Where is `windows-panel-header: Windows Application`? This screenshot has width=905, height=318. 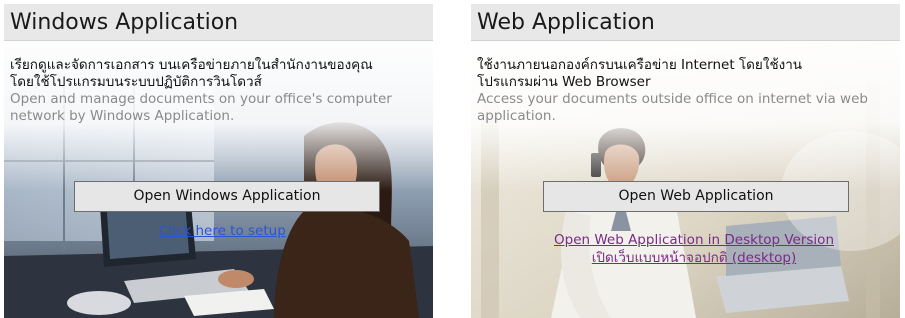 windows-panel-header: Windows Application is located at coordinates (218, 22).